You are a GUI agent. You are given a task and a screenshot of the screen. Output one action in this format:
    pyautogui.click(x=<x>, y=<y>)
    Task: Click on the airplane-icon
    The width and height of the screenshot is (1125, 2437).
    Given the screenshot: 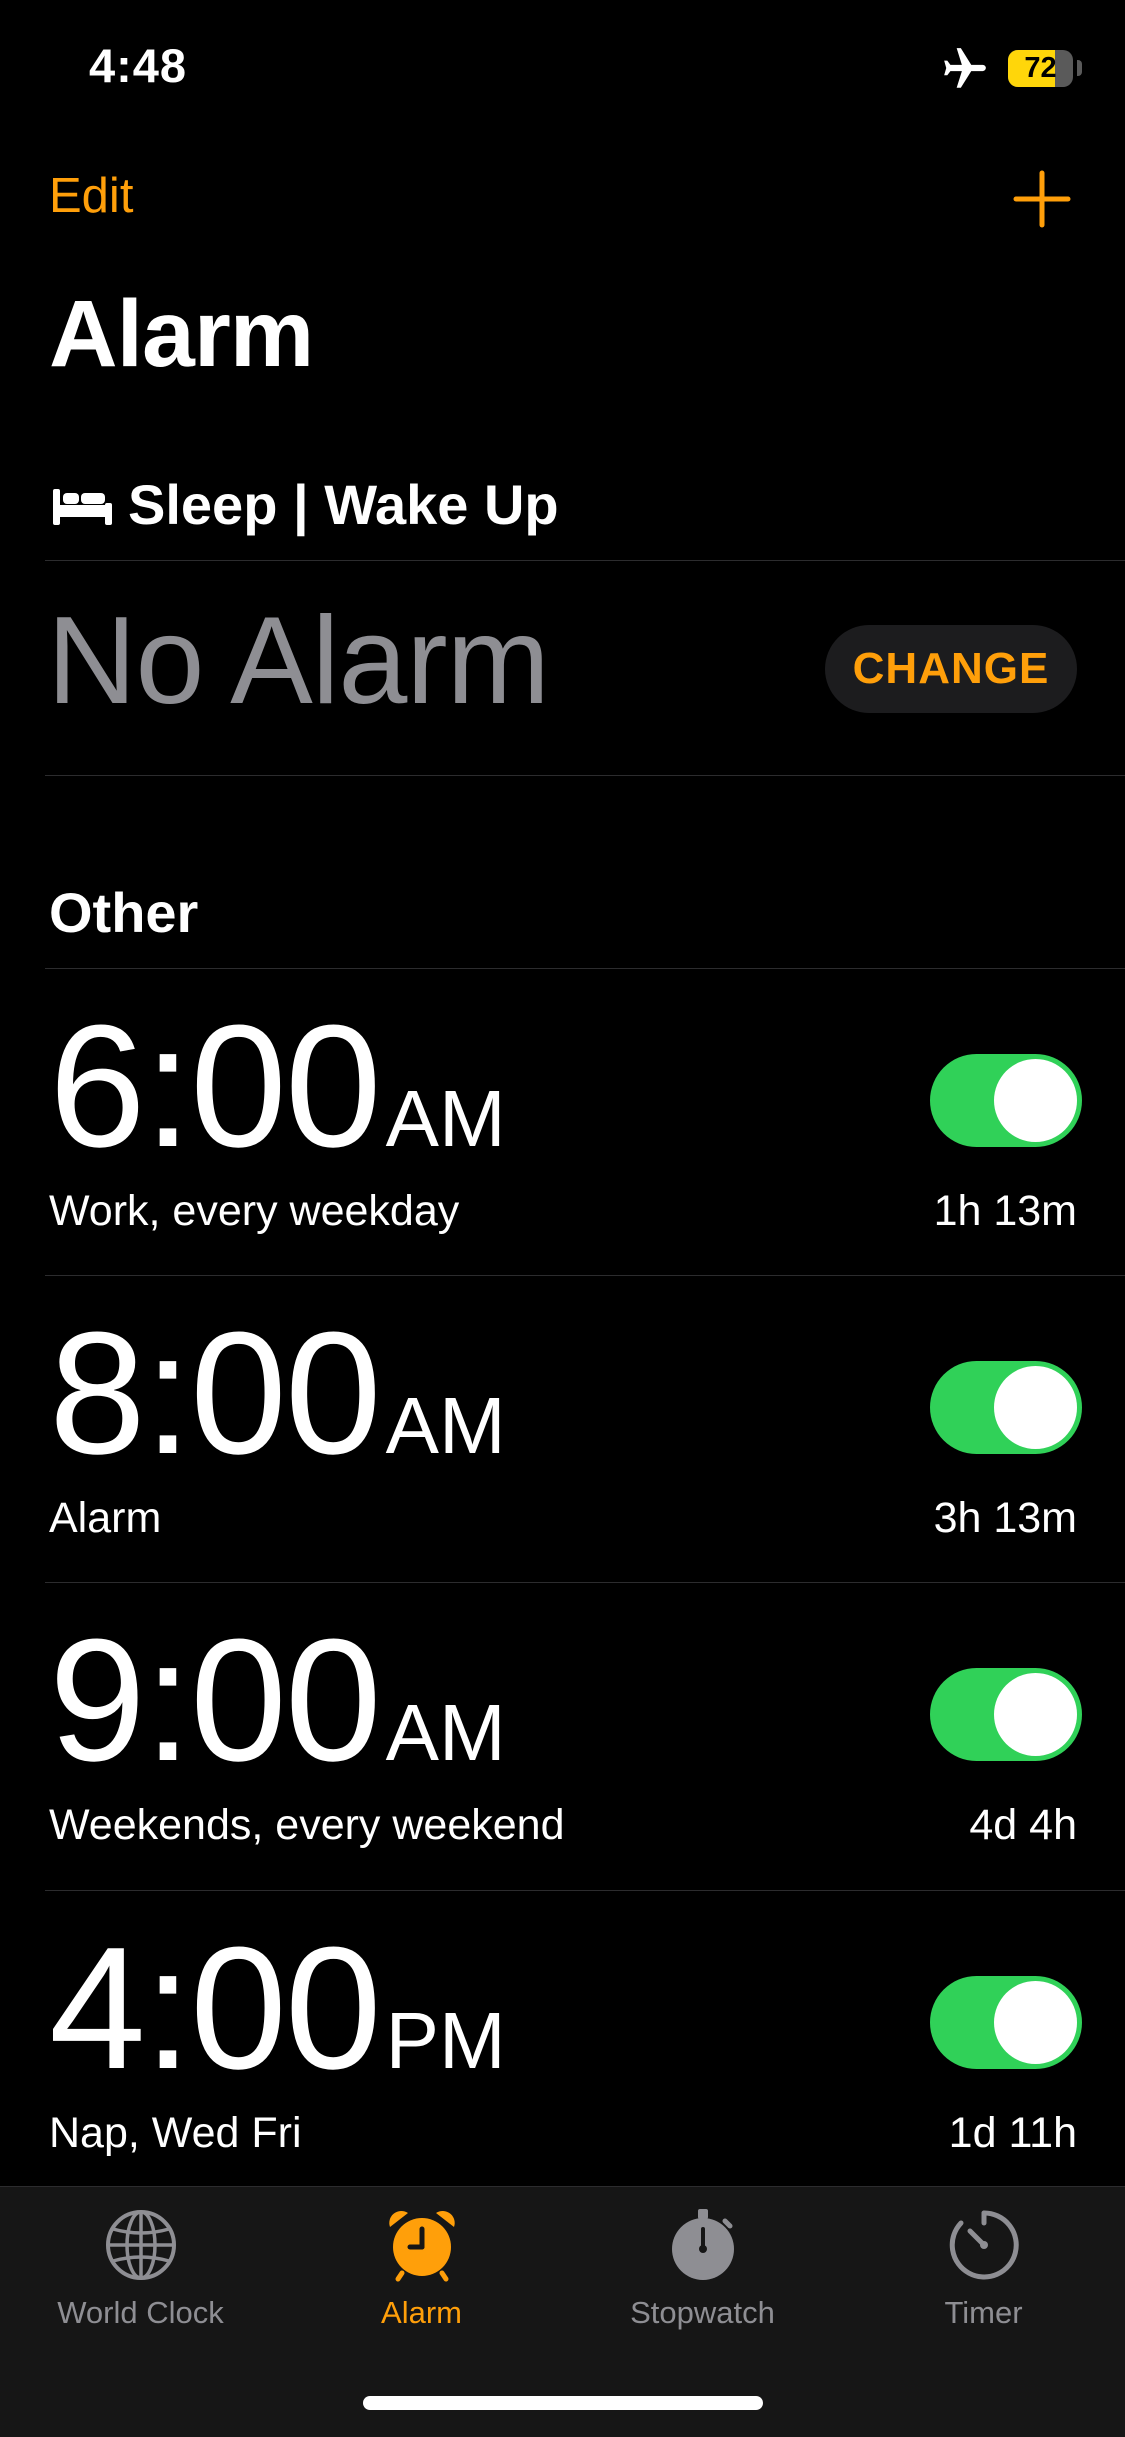 What is the action you would take?
    pyautogui.click(x=965, y=68)
    